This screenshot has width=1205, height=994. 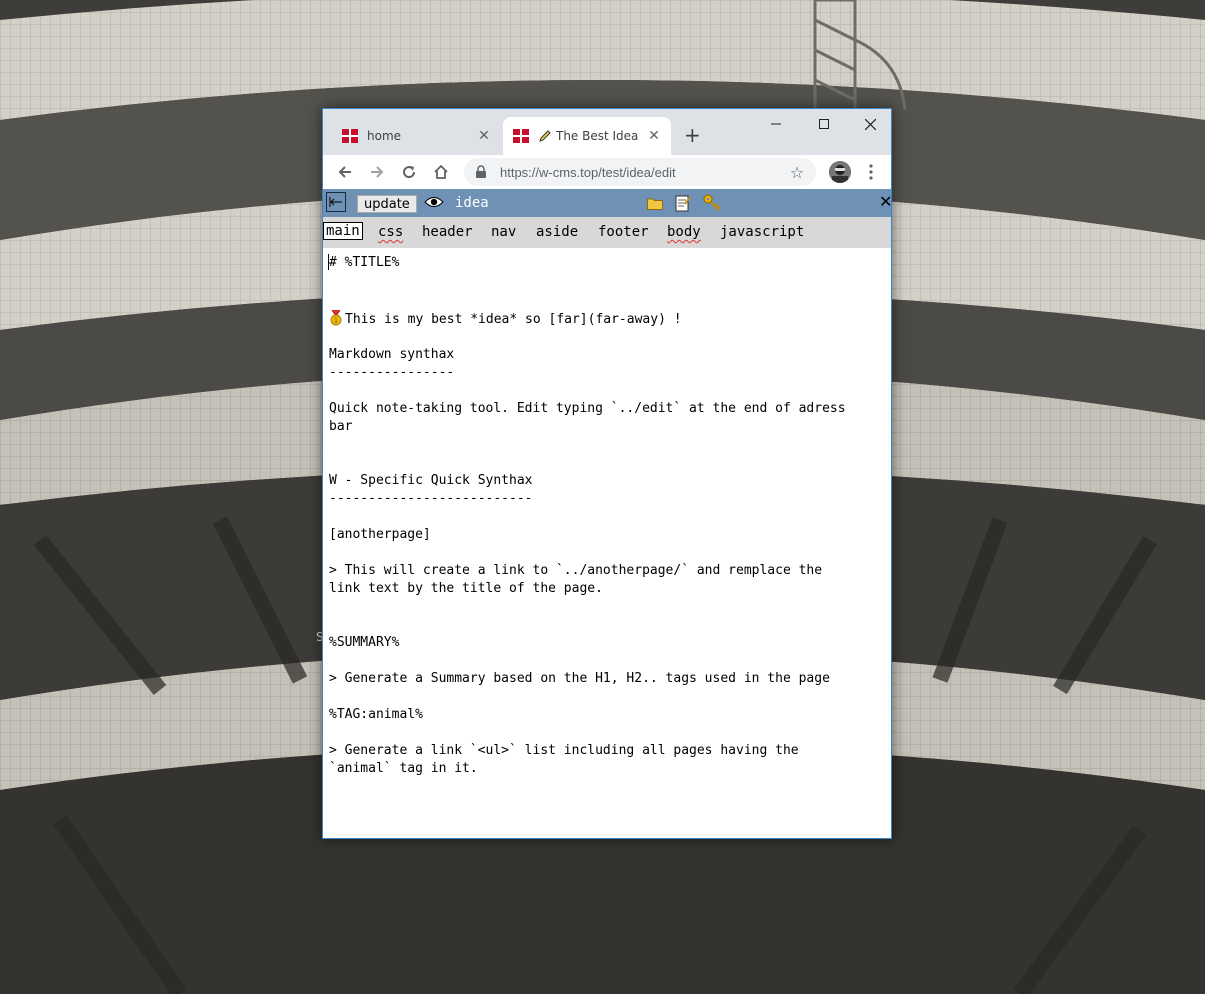 What do you see at coordinates (431, 480) in the screenshot?
I see `editor-line: W - Specific Quick Synthax` at bounding box center [431, 480].